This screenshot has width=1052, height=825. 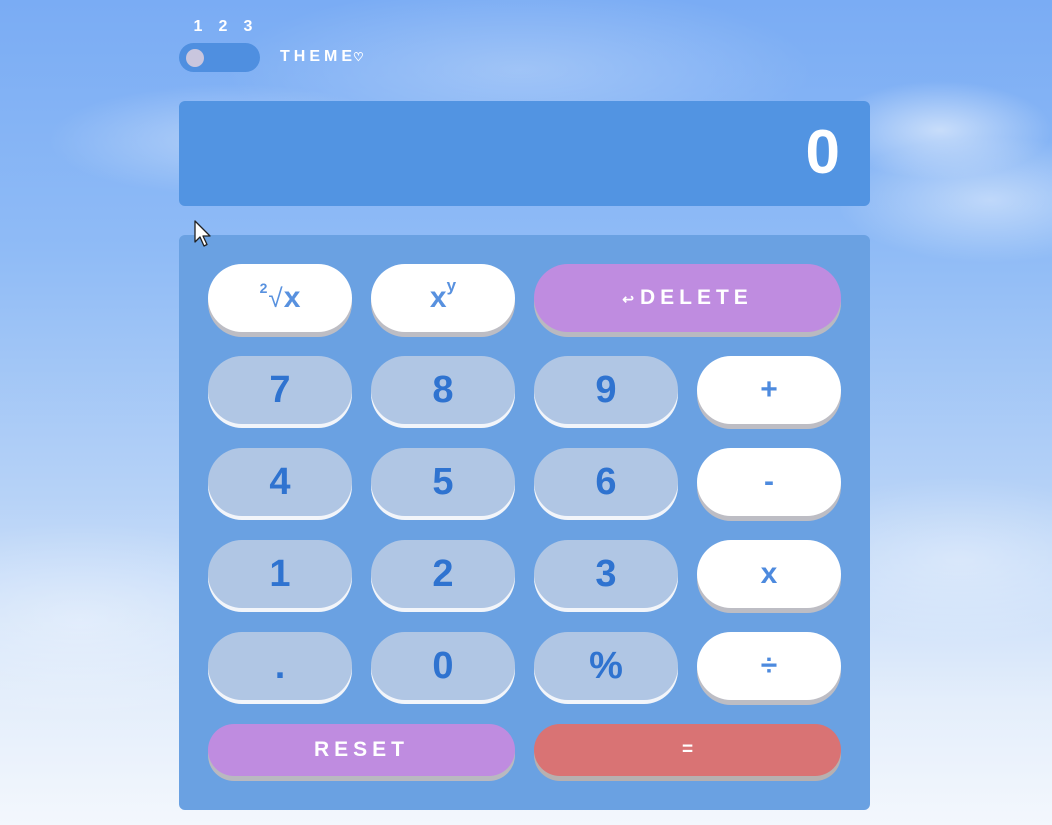 I want to click on backspace-icon: ↩, so click(x=628, y=298).